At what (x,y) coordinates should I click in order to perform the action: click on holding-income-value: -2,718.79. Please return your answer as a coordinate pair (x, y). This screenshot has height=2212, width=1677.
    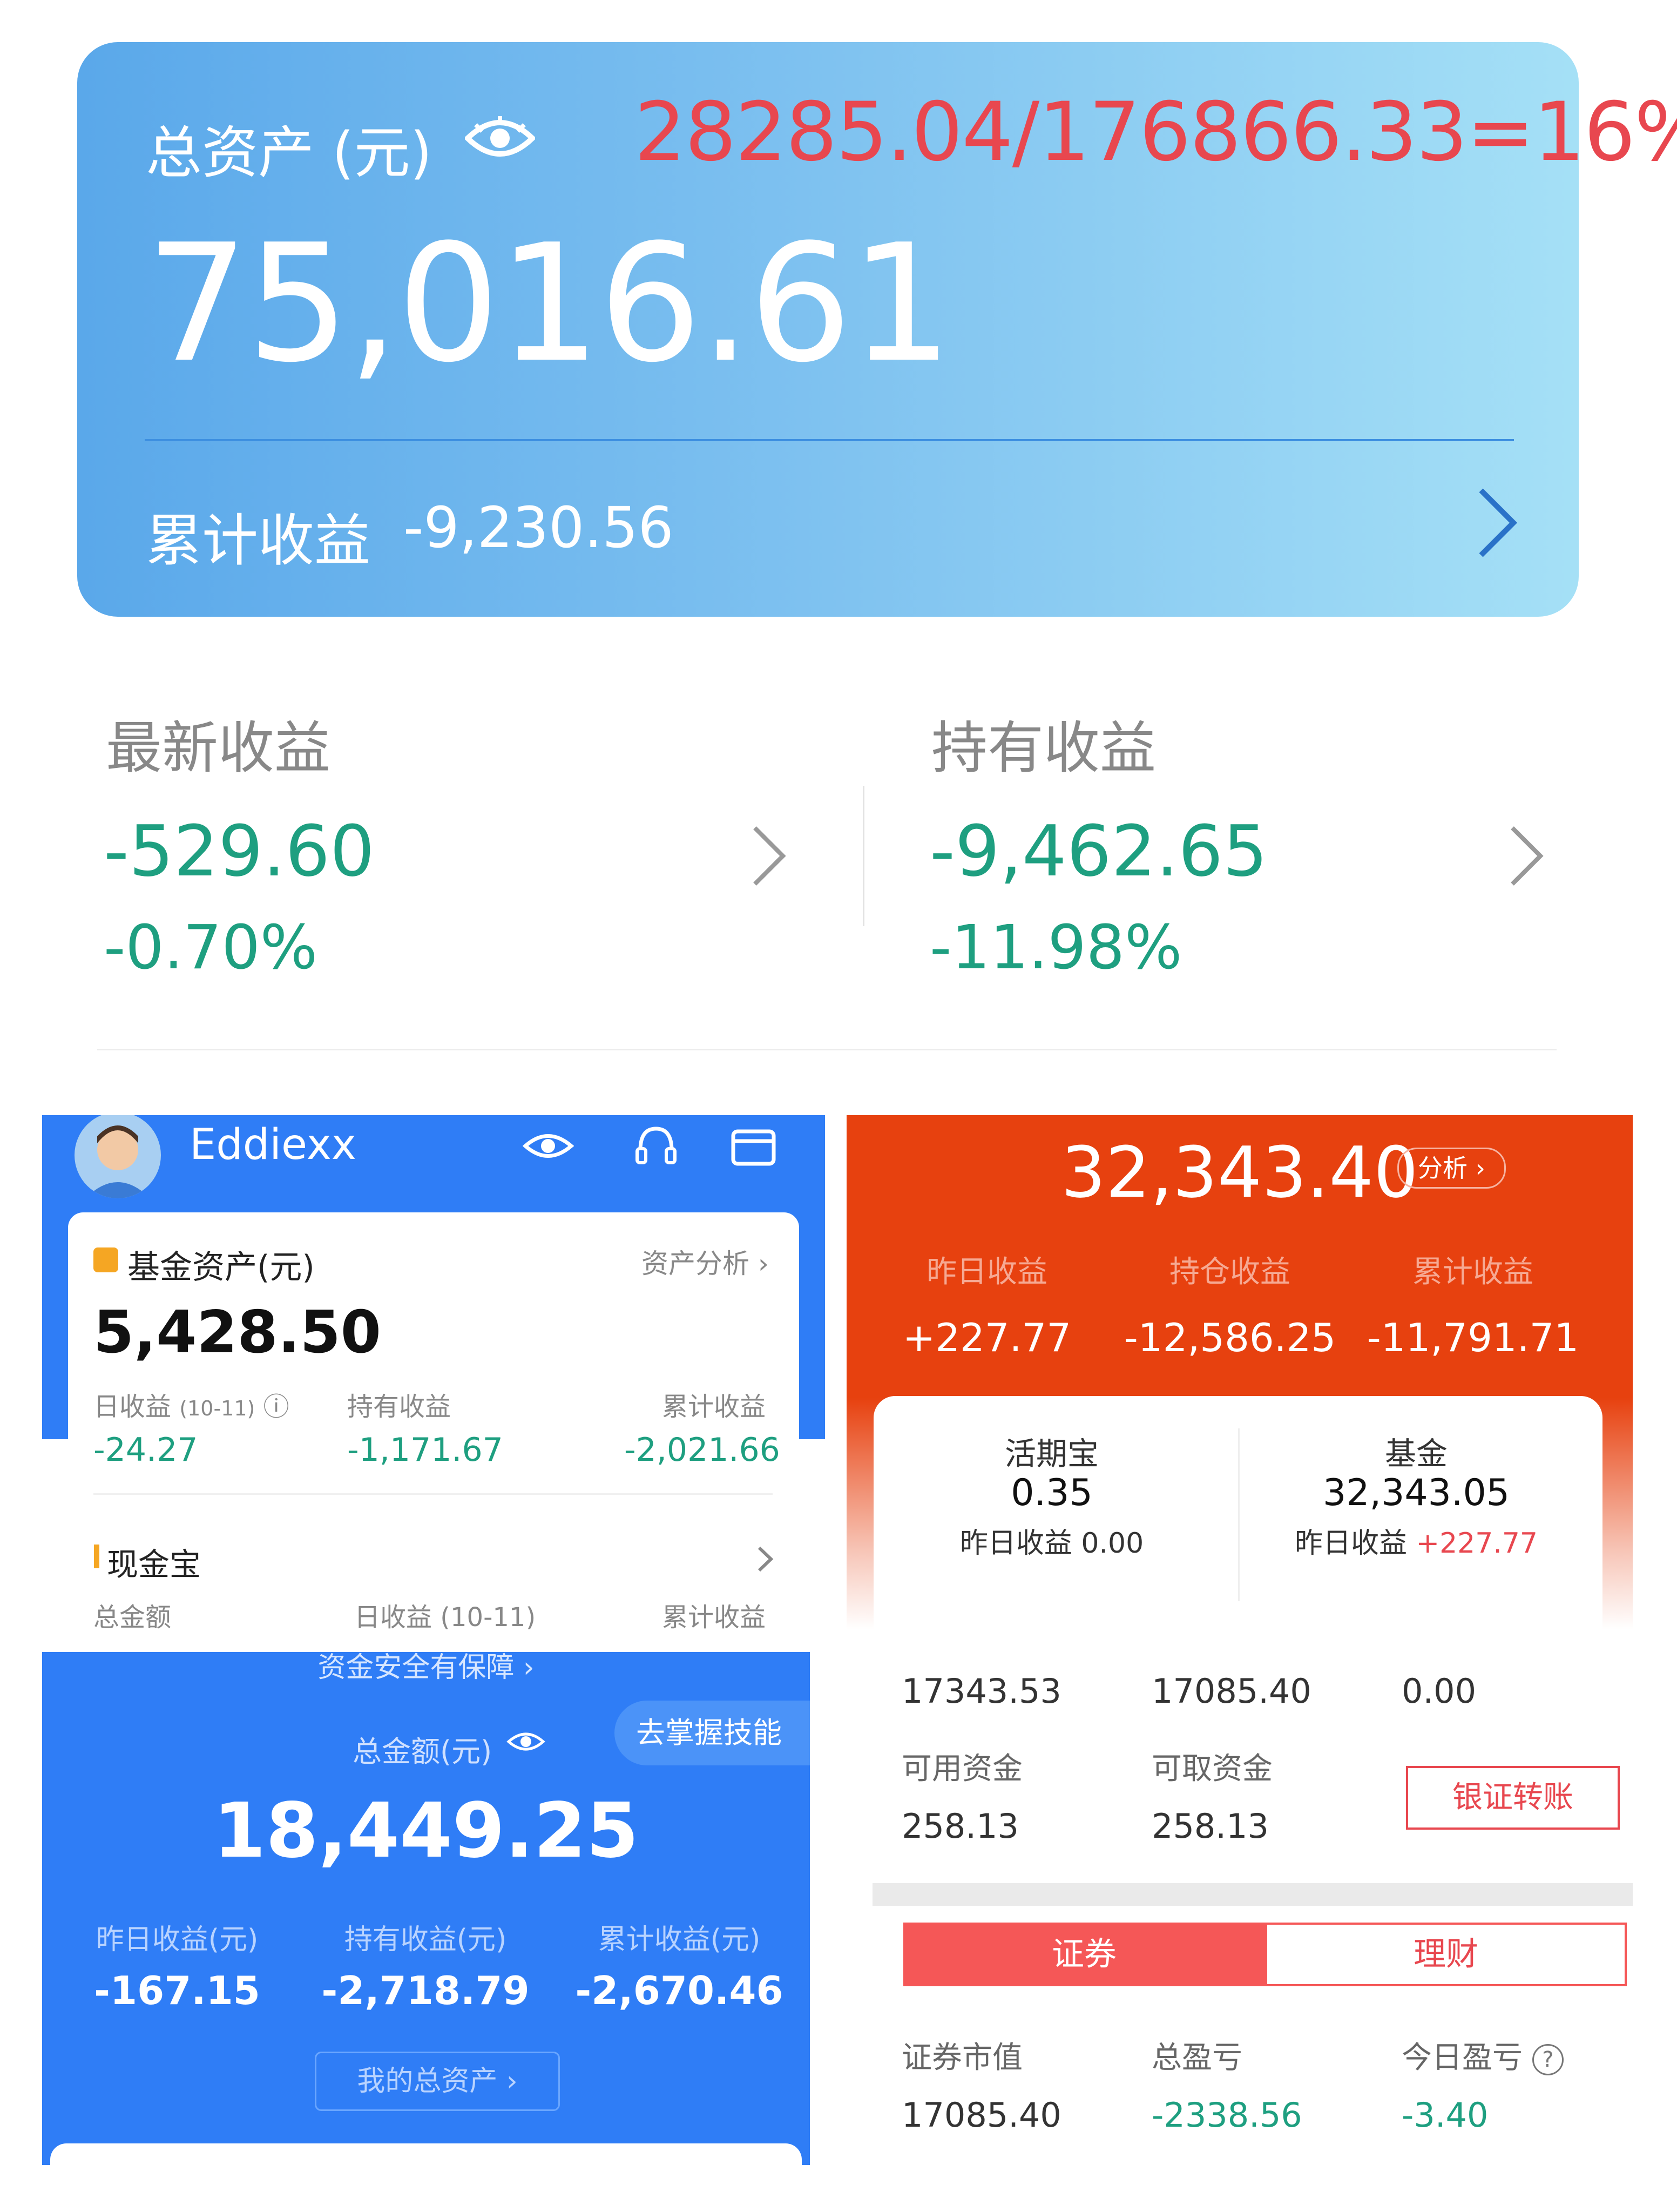
    Looking at the image, I should click on (425, 1990).